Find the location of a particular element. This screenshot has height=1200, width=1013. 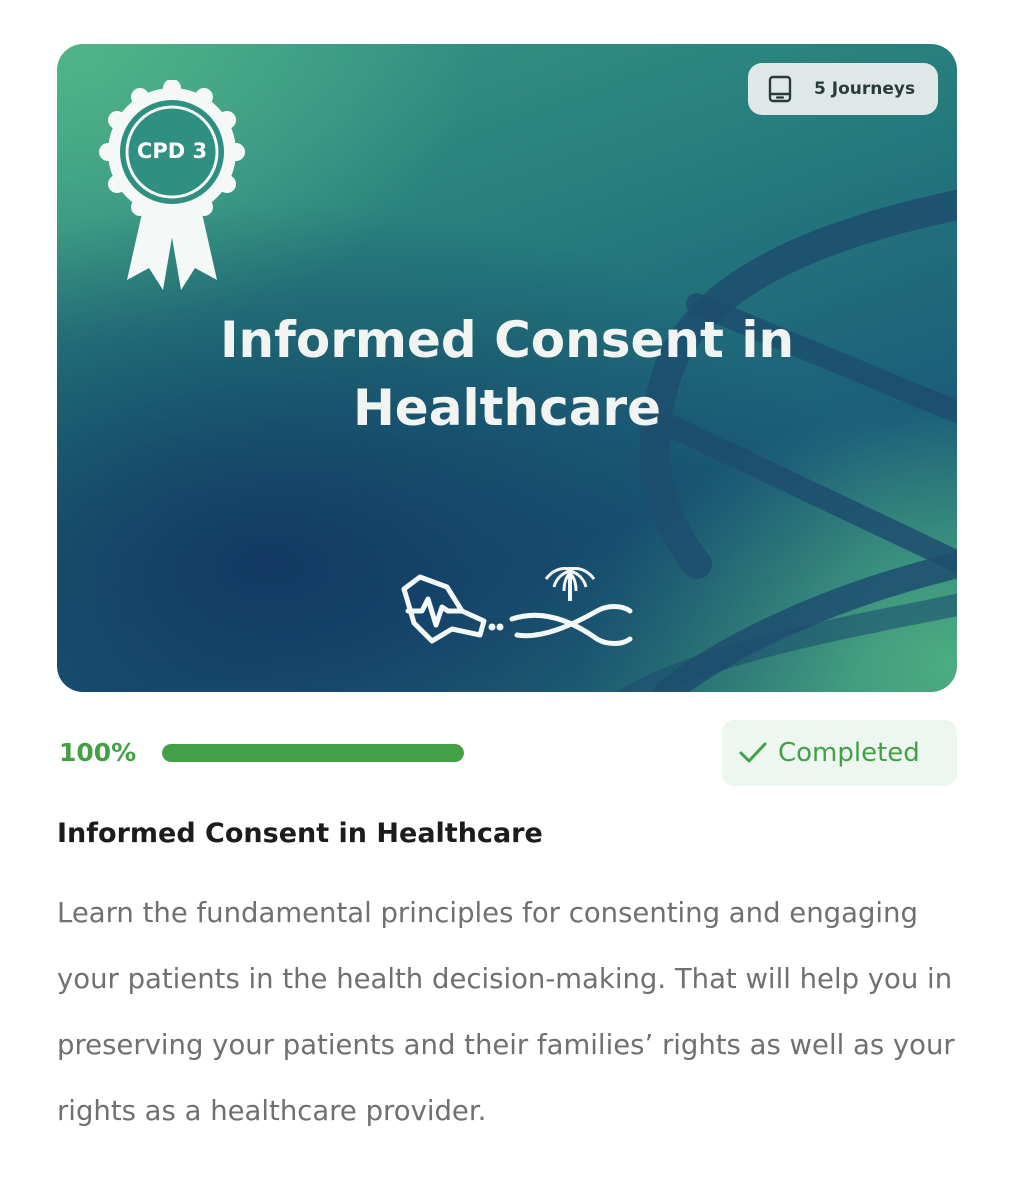

tablet-icon is located at coordinates (780, 89).